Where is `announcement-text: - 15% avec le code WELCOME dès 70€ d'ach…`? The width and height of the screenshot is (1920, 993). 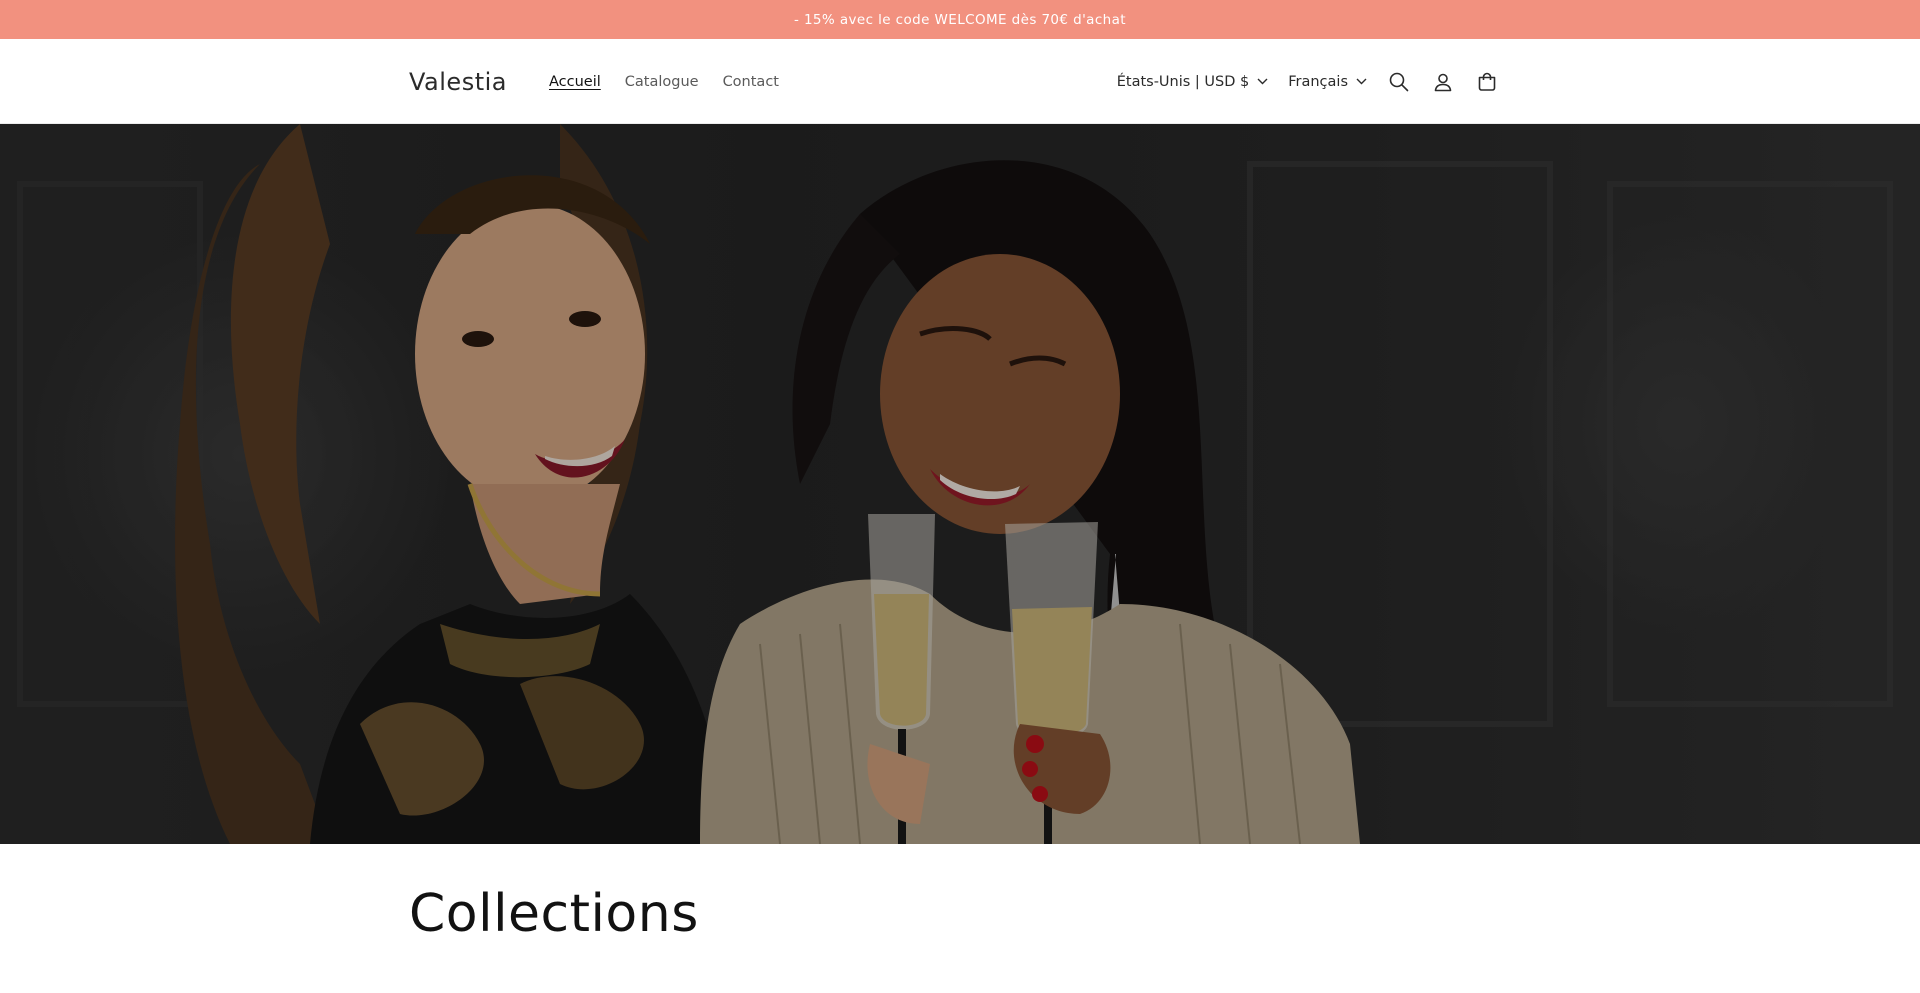
announcement-text: - 15% avec le code WELCOME dès 70€ d'ach… is located at coordinates (959, 19).